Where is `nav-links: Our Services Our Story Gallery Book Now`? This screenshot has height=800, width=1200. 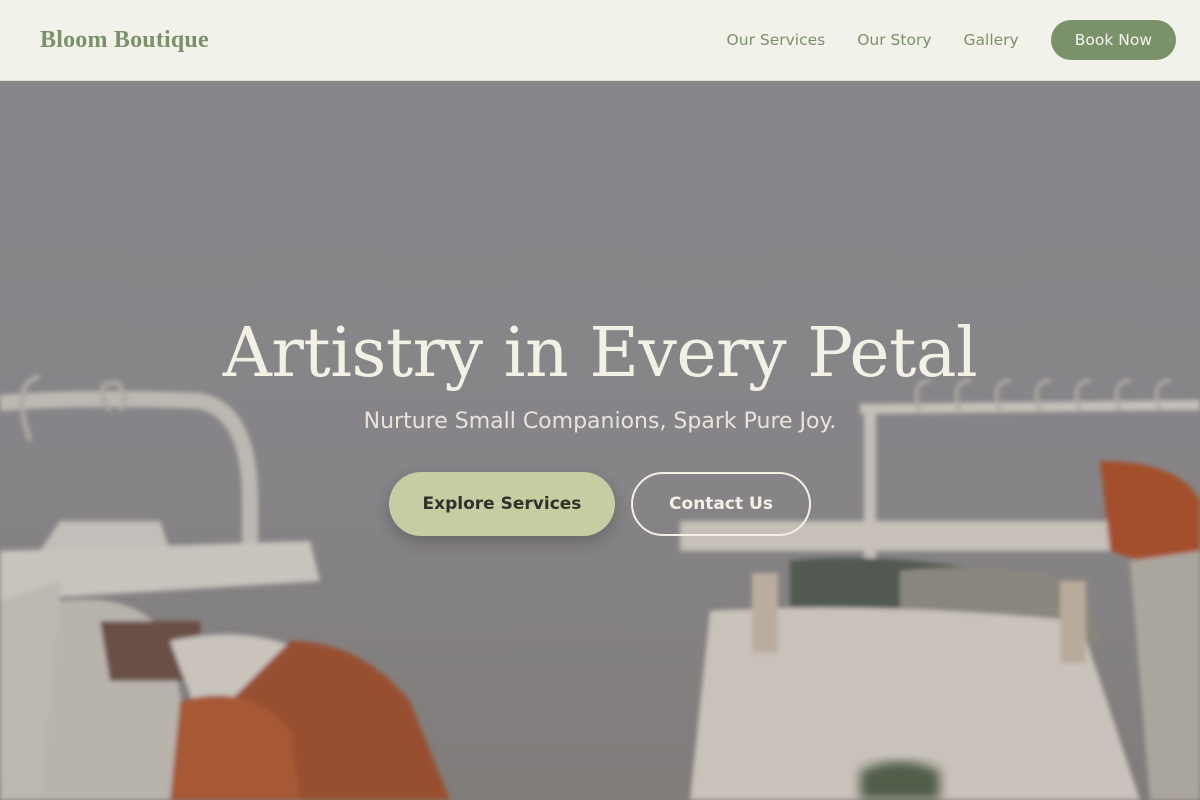
nav-links: Our Services Our Story Gallery Book Now is located at coordinates (951, 40).